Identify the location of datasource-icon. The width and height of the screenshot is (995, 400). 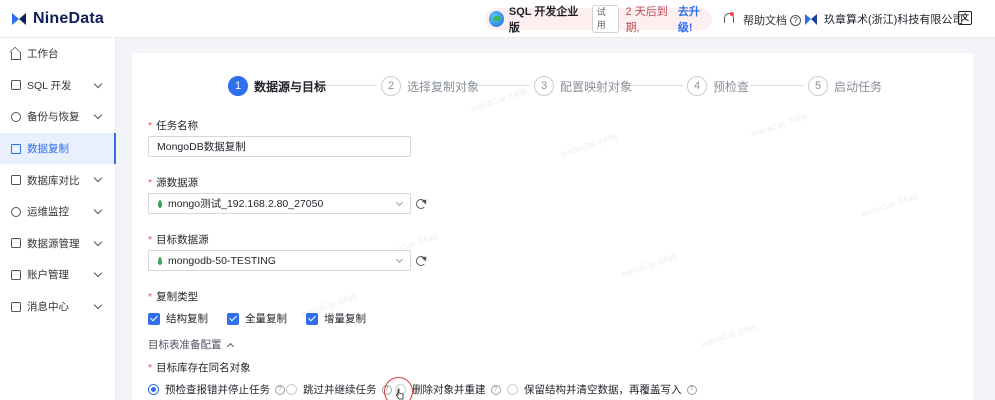
(16, 243).